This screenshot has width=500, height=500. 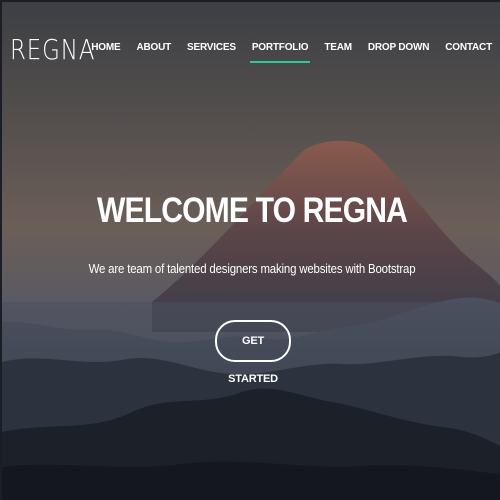 What do you see at coordinates (153, 47) in the screenshot?
I see `nav-item-about: ABOUT` at bounding box center [153, 47].